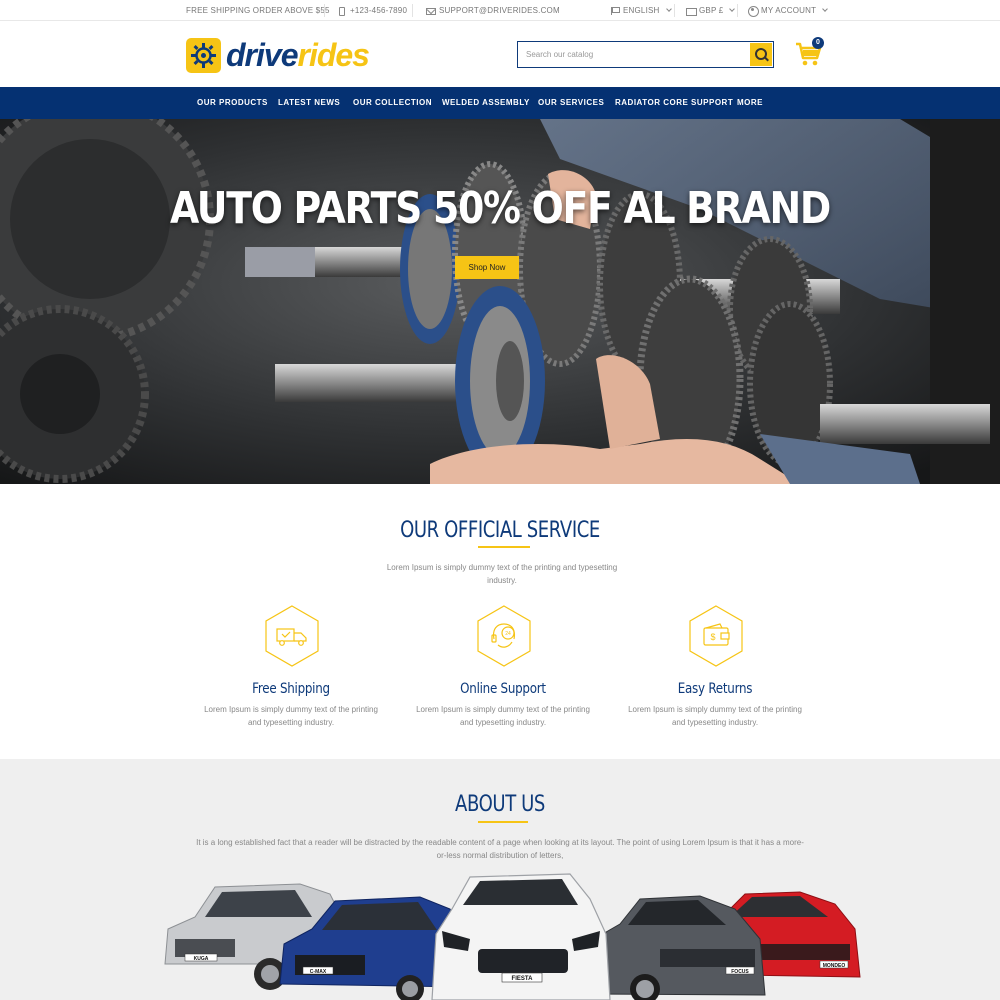 The height and width of the screenshot is (1000, 1000). What do you see at coordinates (818, 43) in the screenshot?
I see `cart-count-badge: 0` at bounding box center [818, 43].